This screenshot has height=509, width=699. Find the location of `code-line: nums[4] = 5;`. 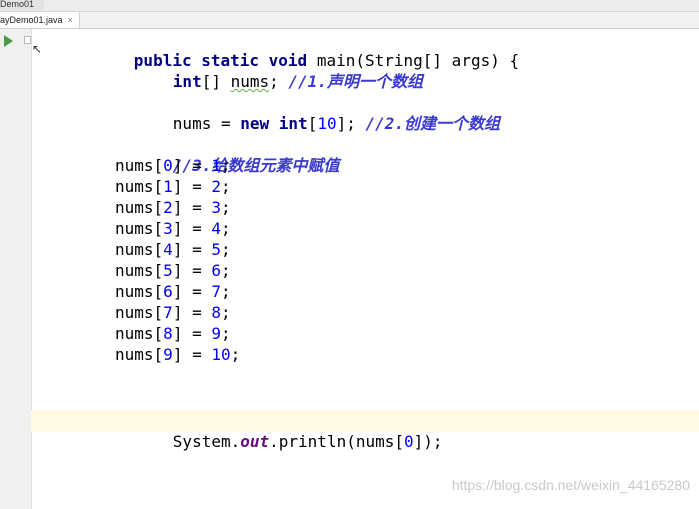

code-line: nums[4] = 5; is located at coordinates (349, 249).